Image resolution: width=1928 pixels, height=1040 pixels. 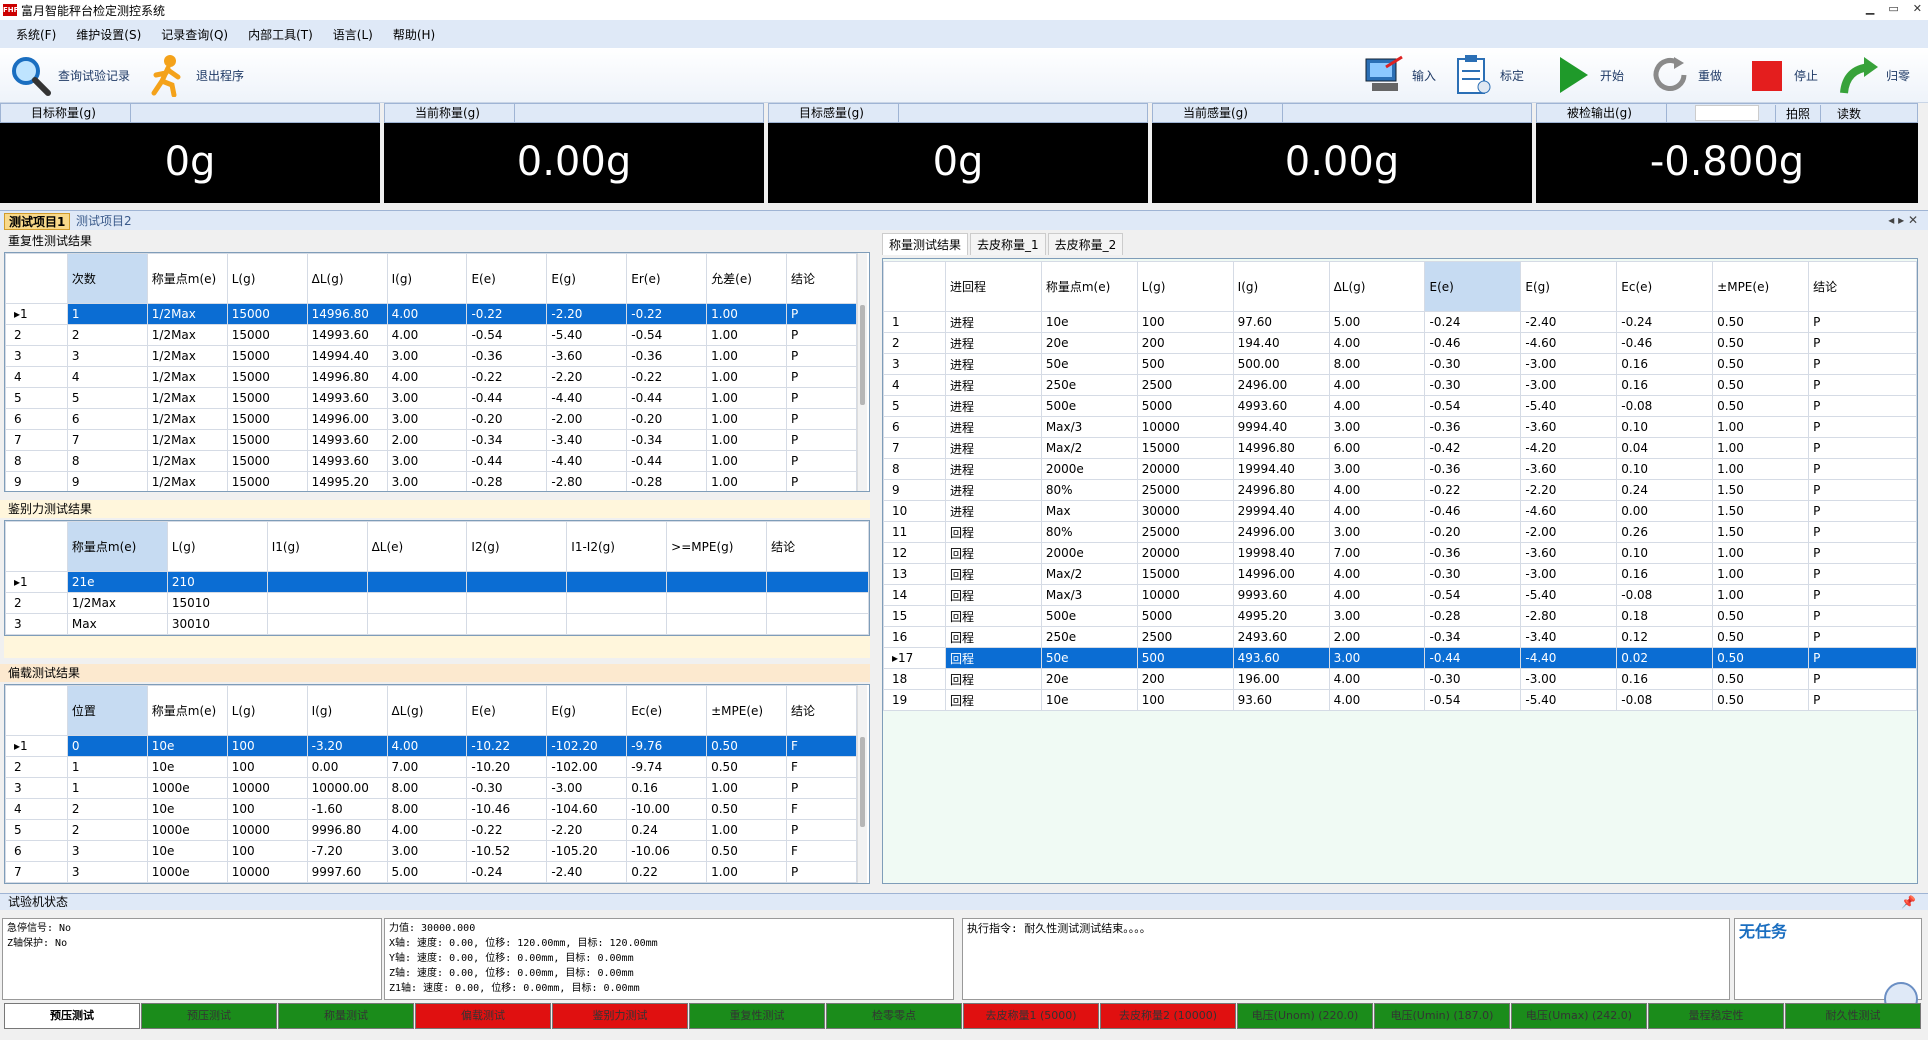 What do you see at coordinates (617, 546) in the screenshot?
I see `col-header: I1-I2(g)` at bounding box center [617, 546].